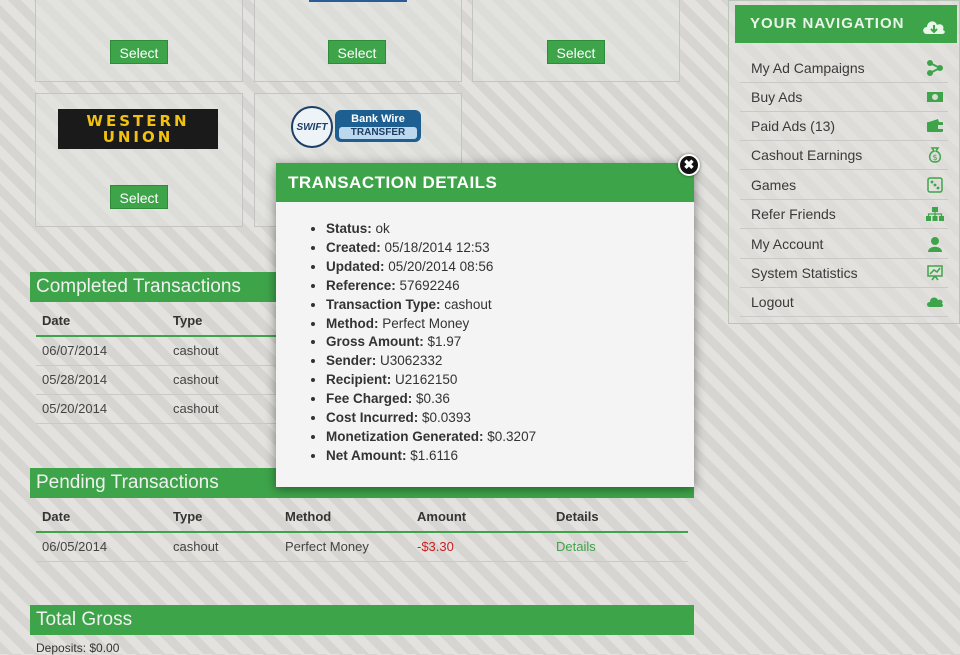 This screenshot has width=960, height=655. What do you see at coordinates (510, 361) in the screenshot?
I see `list-item: Sender: U3062332` at bounding box center [510, 361].